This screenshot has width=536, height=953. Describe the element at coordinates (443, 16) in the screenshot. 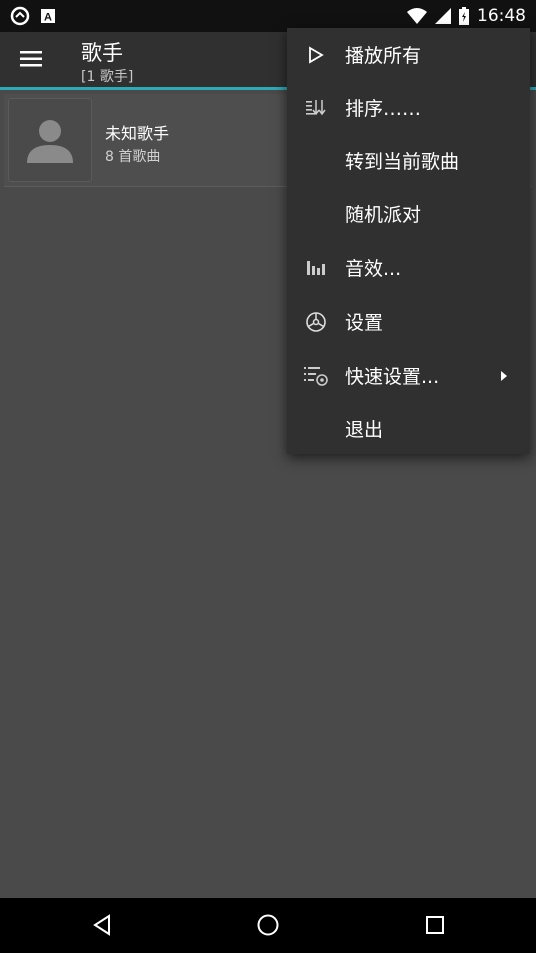

I see `signal-icon` at that location.